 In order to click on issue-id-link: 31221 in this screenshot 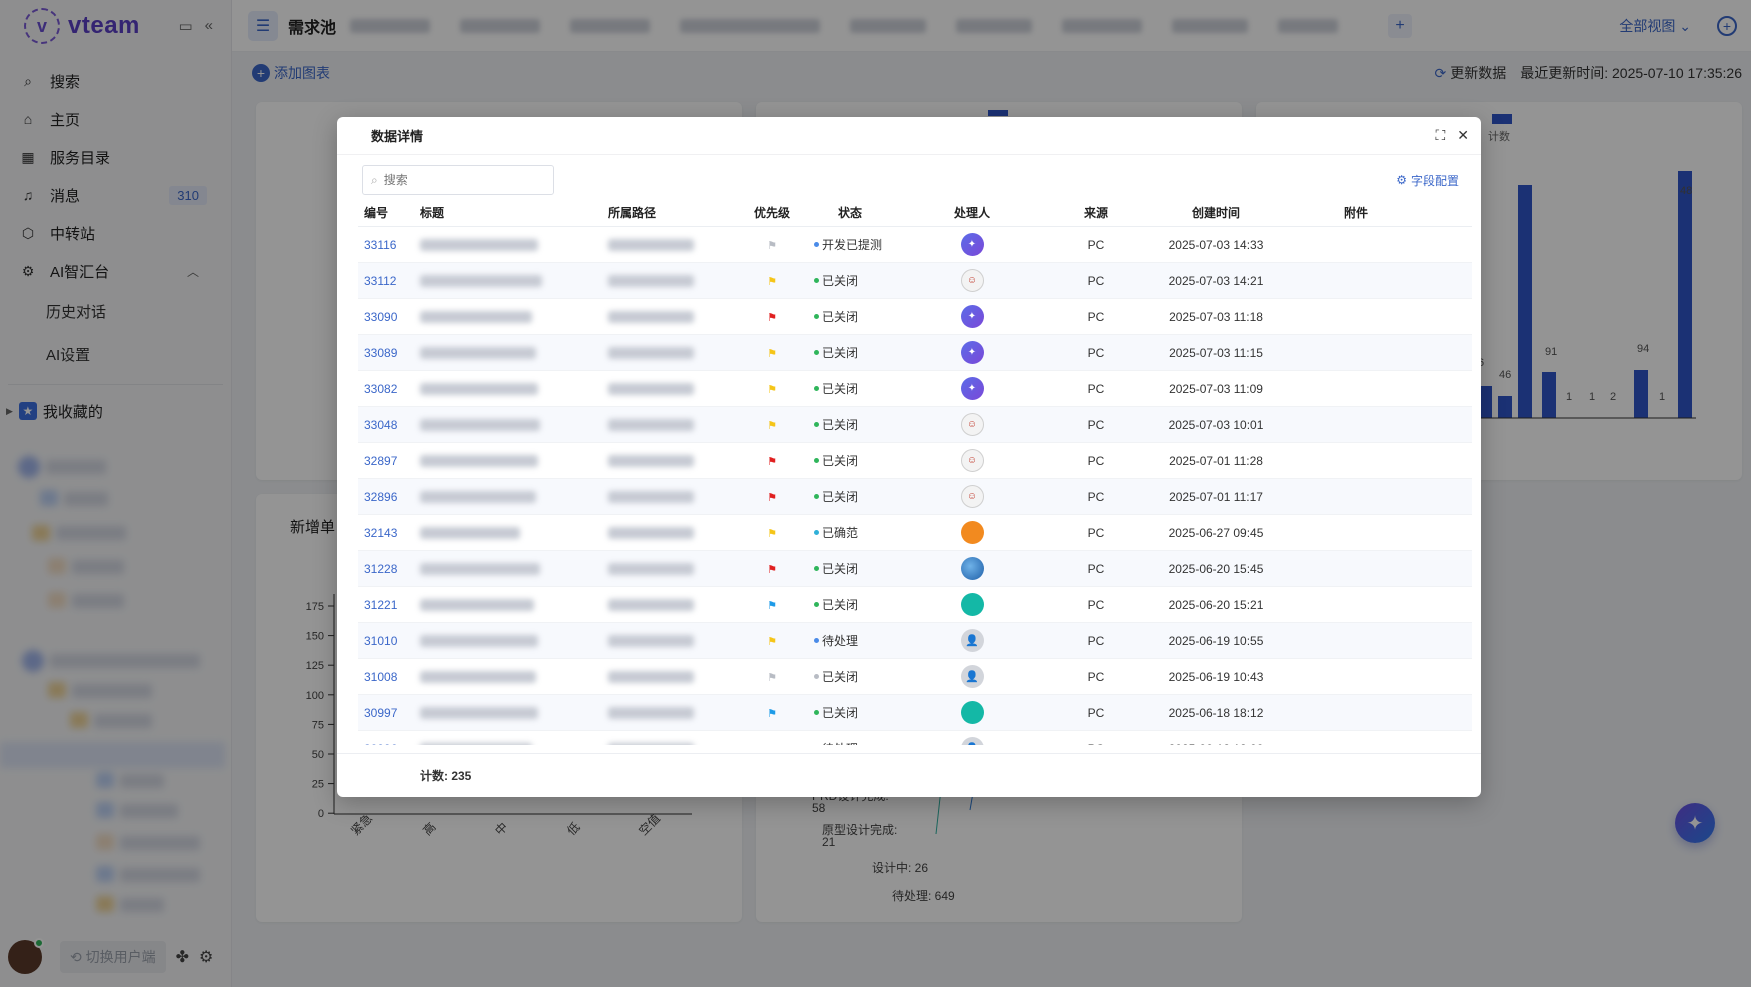, I will do `click(386, 605)`.